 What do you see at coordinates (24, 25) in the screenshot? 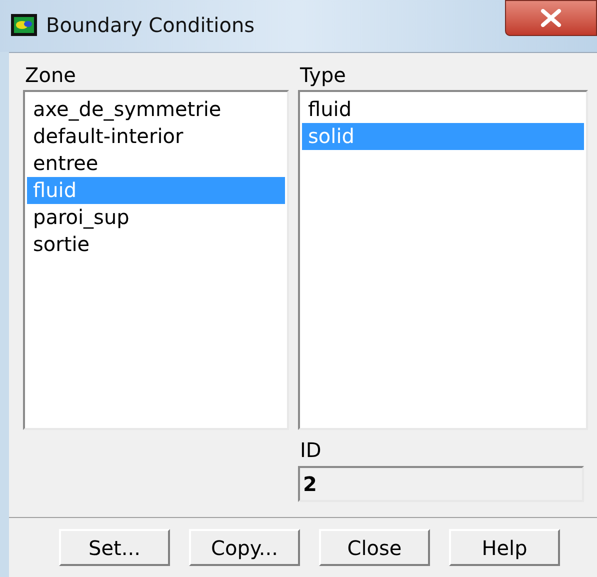
I see `app-icon` at bounding box center [24, 25].